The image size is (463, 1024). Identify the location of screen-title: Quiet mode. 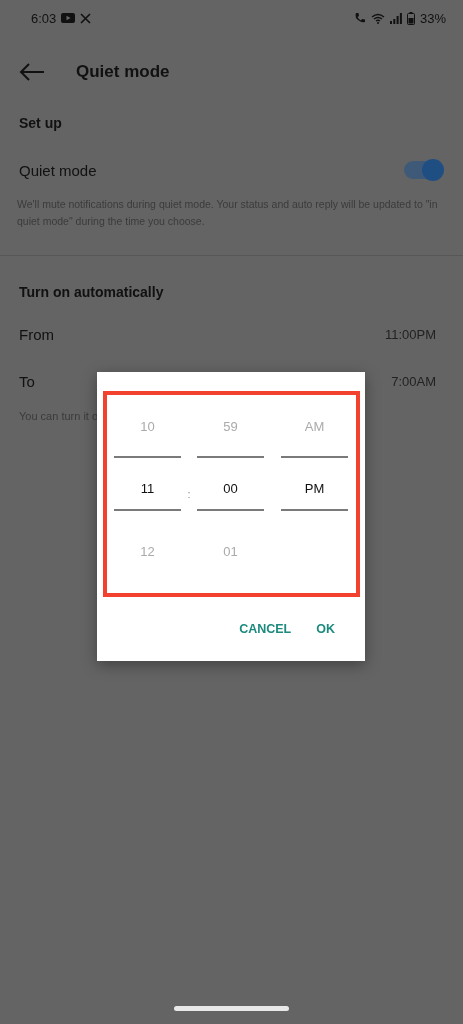
(123, 71).